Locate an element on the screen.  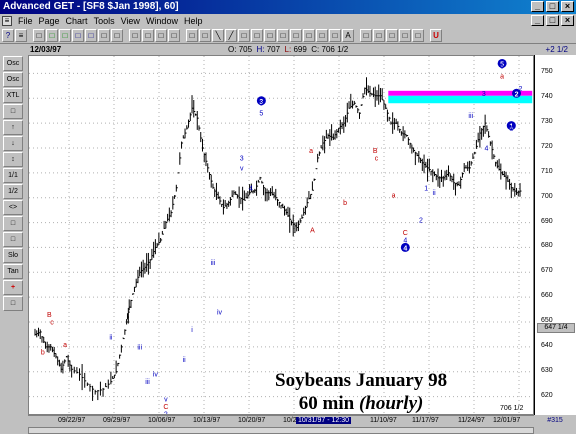
doc-restore-button: □ is located at coordinates (552, 20).